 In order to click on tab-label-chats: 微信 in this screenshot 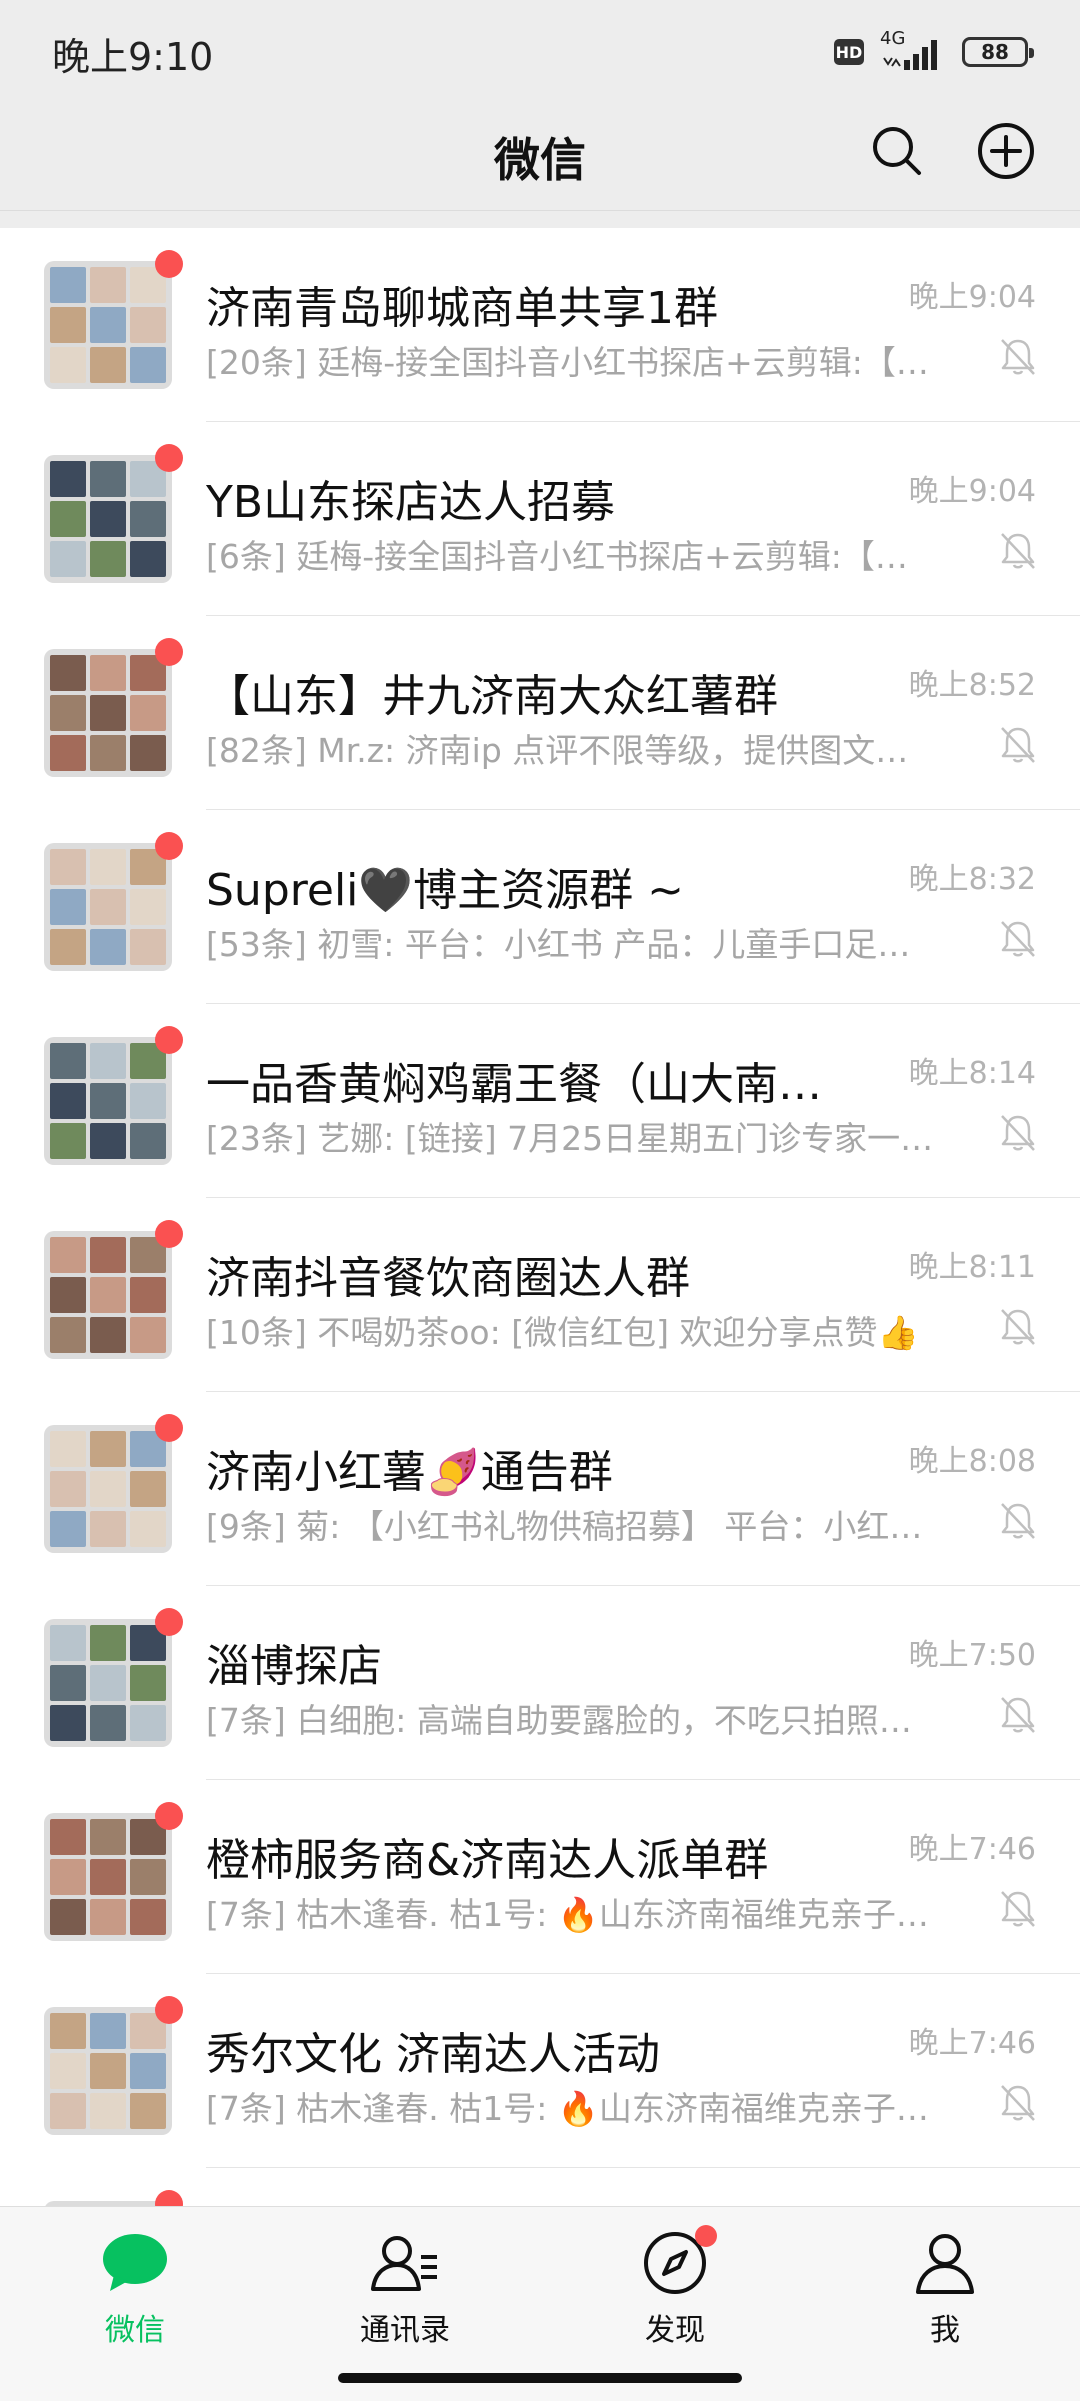, I will do `click(135, 2330)`.